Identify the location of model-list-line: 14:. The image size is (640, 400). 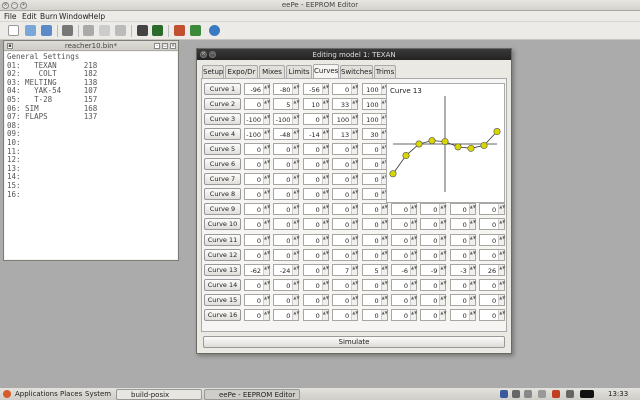
(91, 177).